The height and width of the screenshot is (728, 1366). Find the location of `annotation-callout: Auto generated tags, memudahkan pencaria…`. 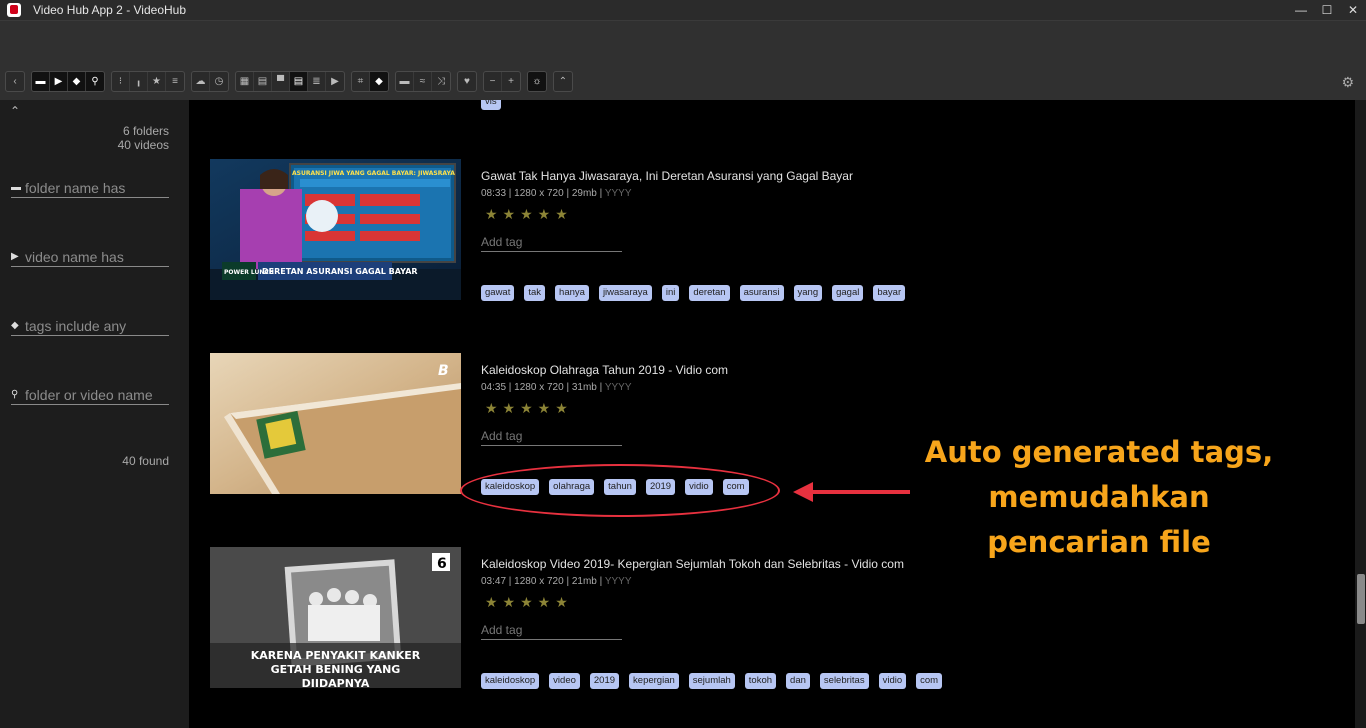

annotation-callout: Auto generated tags, memudahkan pencaria… is located at coordinates (1099, 497).